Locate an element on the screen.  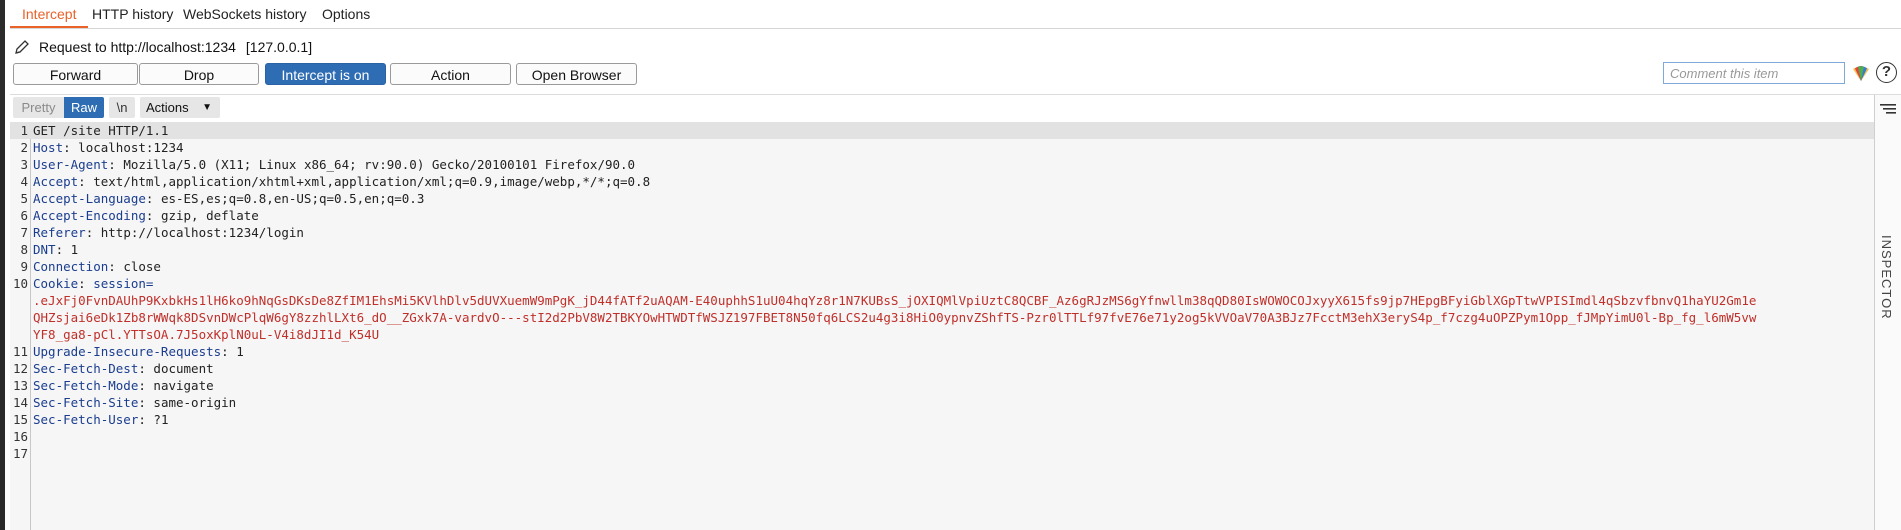
inspector-tab: INSPECTOR is located at coordinates (1886, 277).